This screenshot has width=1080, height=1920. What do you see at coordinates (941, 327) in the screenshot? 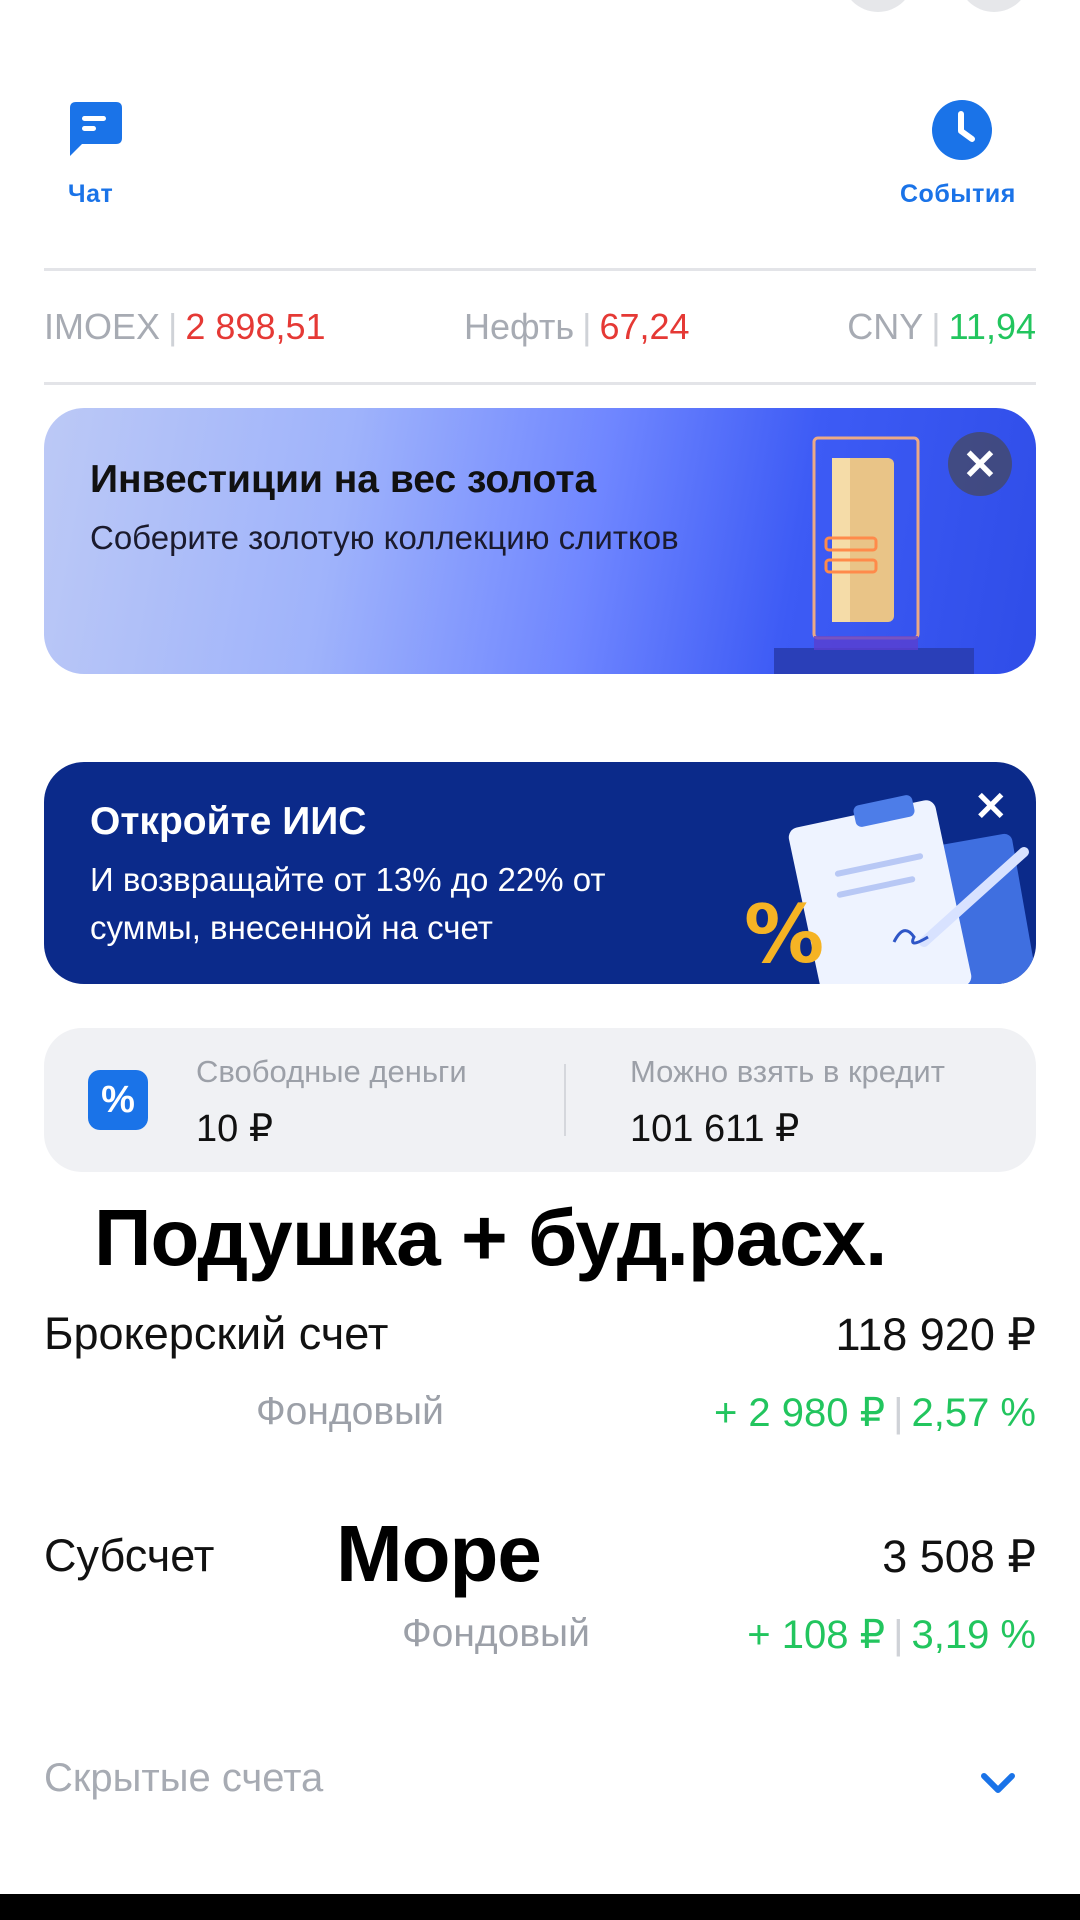
I see `ticker-cny: CNY | 11,94` at bounding box center [941, 327].